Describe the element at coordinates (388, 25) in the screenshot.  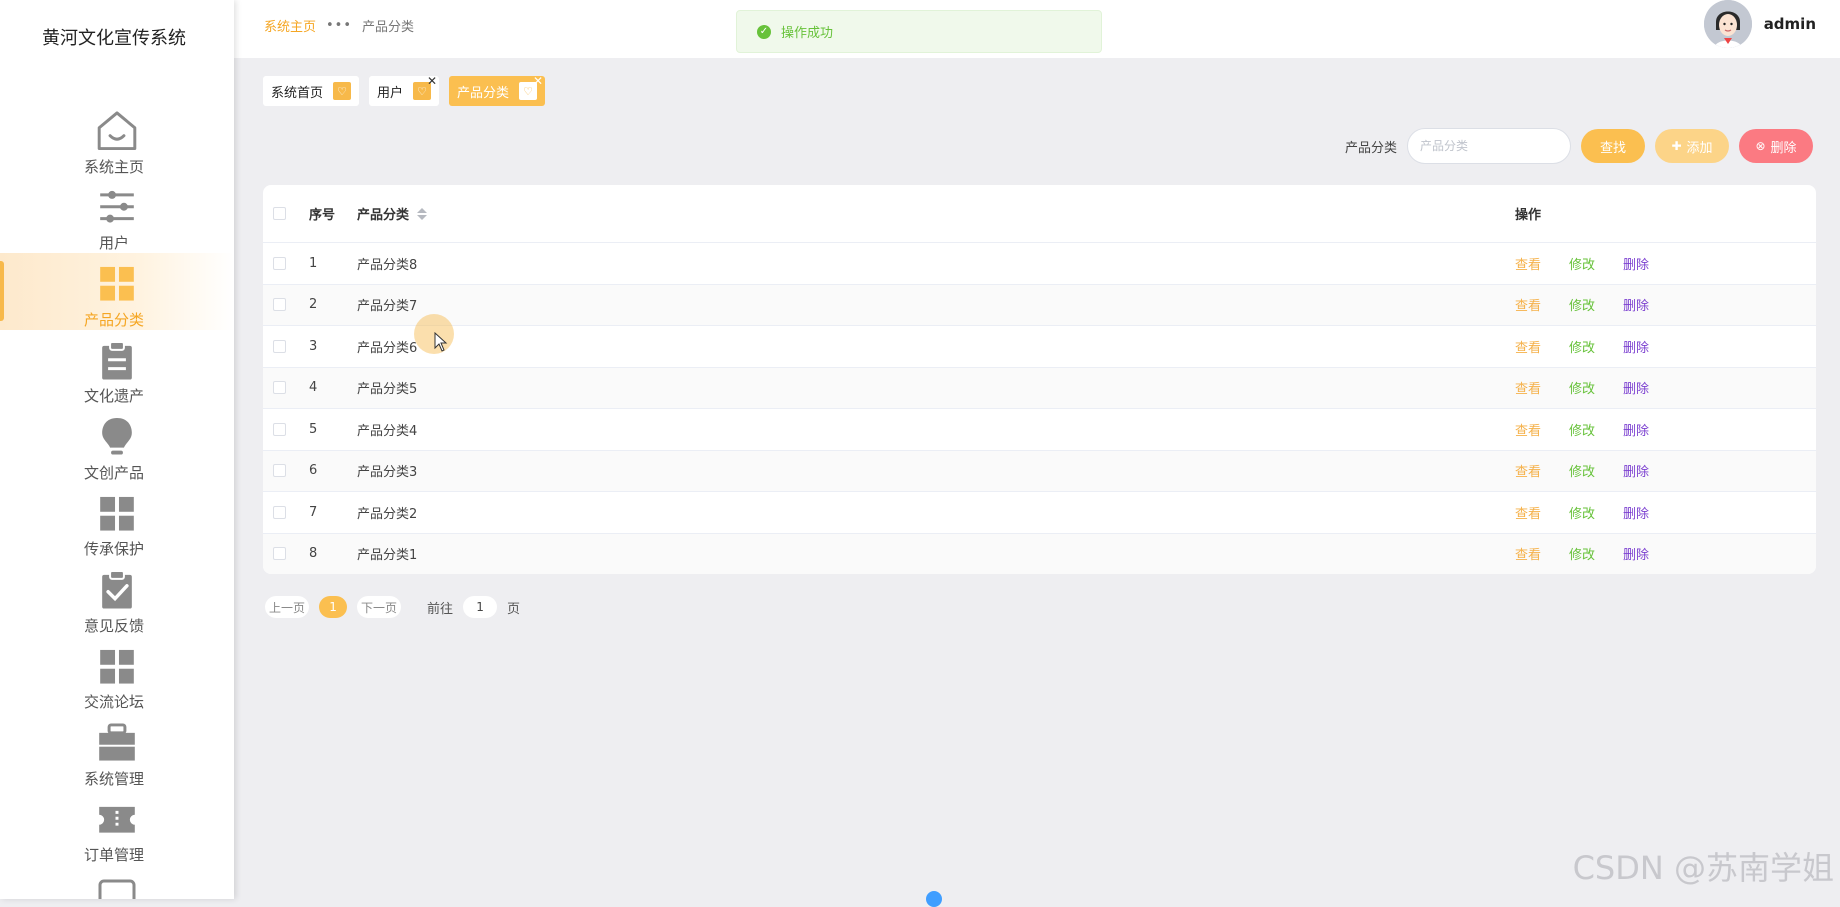
I see `breadcrumb-current: 产品分类` at that location.